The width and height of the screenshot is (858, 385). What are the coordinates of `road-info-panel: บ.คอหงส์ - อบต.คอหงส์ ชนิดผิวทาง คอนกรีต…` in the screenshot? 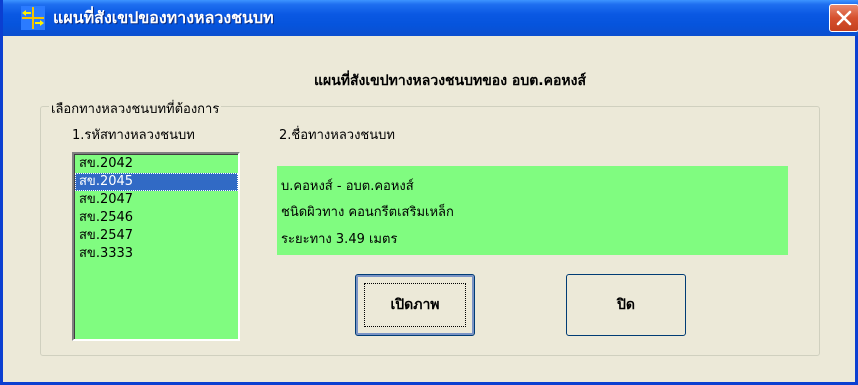 It's located at (532, 210).